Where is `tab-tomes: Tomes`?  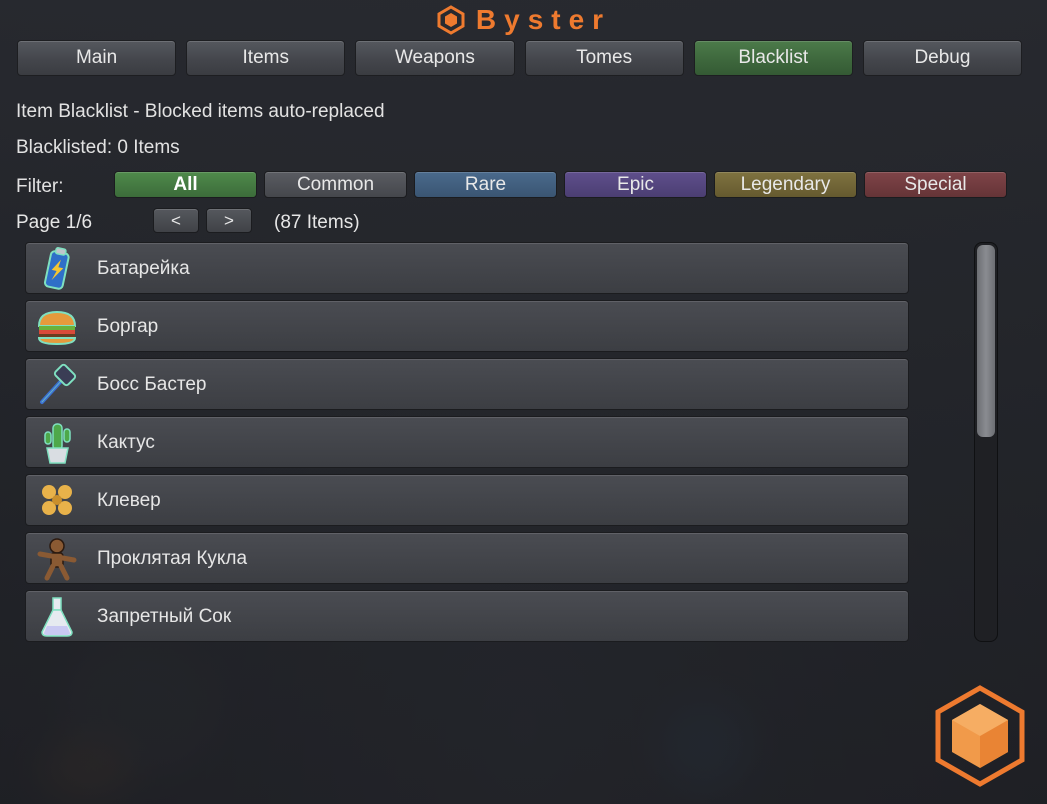 tab-tomes: Tomes is located at coordinates (604, 58).